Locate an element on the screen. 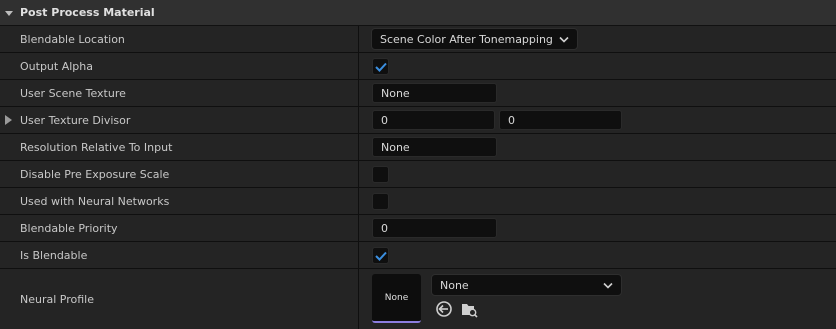 The image size is (836, 329). property-label: Output Alpha is located at coordinates (179, 66).